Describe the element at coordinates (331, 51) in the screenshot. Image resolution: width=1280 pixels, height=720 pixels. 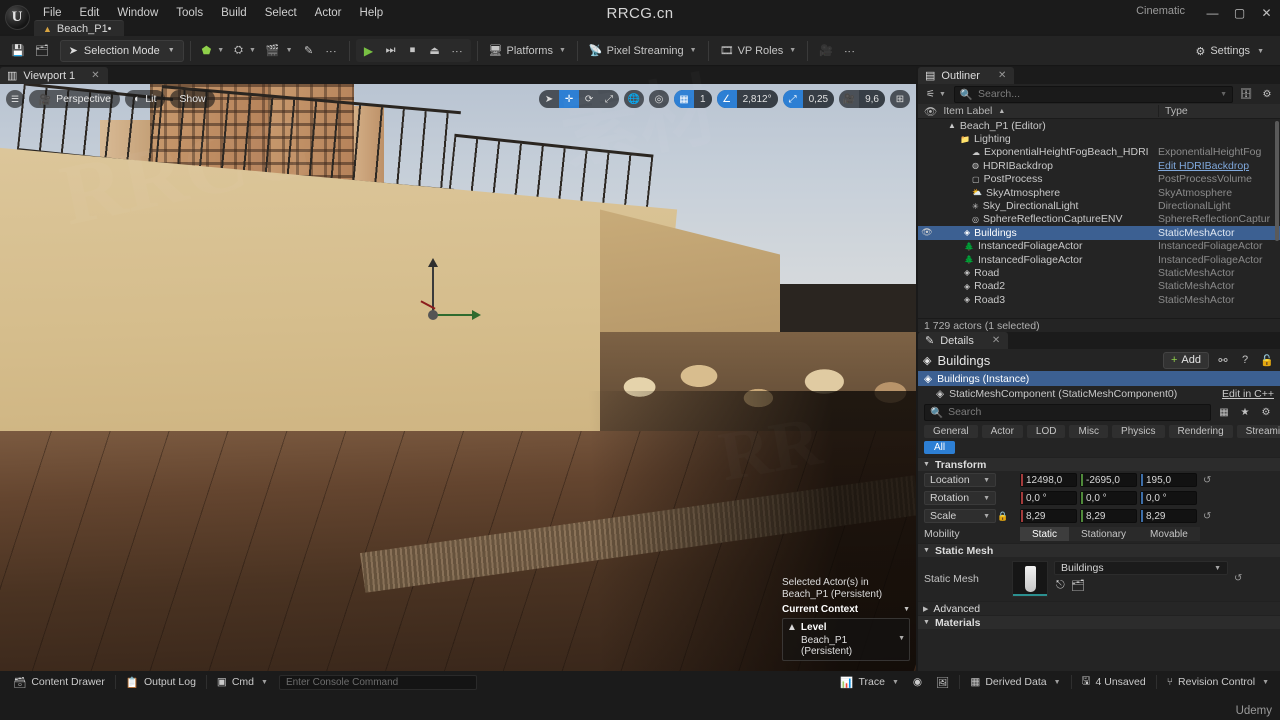
I see `toolbar-overflow-button: ⋮` at that location.